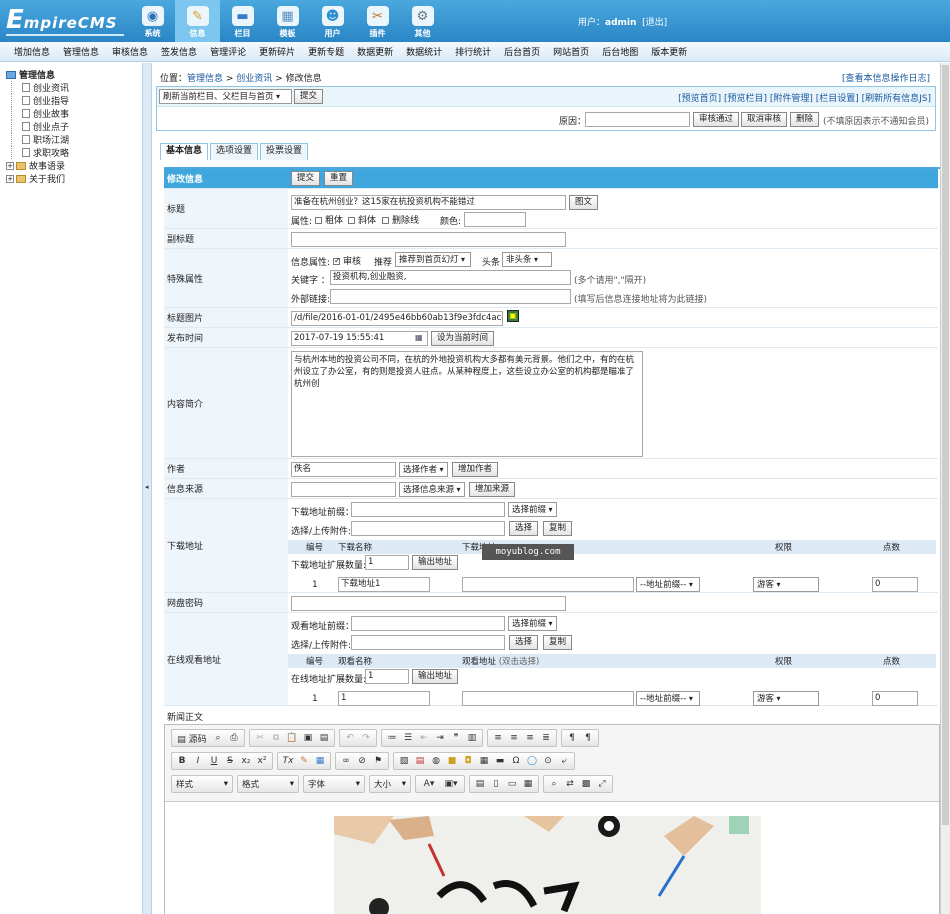 This screenshot has height=914, width=950. What do you see at coordinates (532, 623) in the screenshot?
I see `ol-prefix-select: 选择前缀` at bounding box center [532, 623].